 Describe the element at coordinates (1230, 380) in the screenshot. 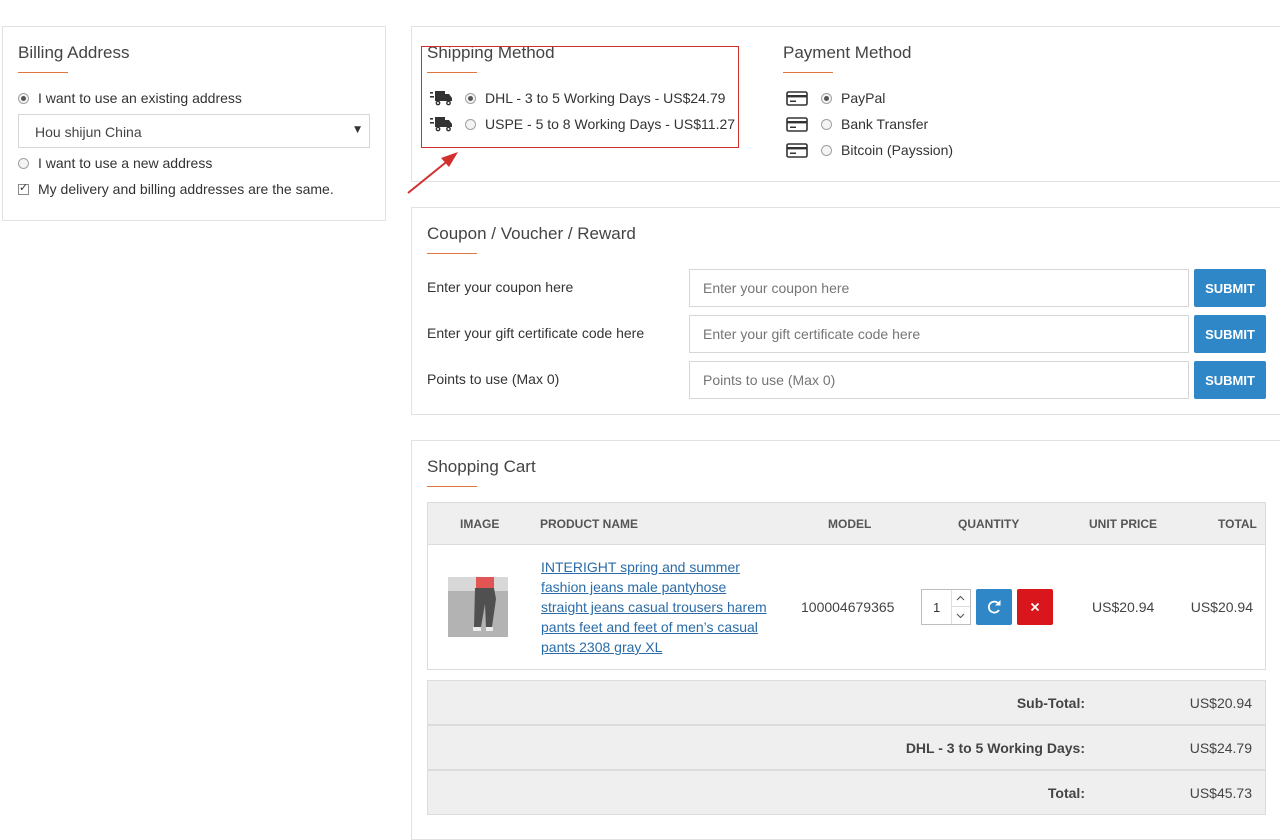

I see `points-submit-button: SUBMIT` at that location.